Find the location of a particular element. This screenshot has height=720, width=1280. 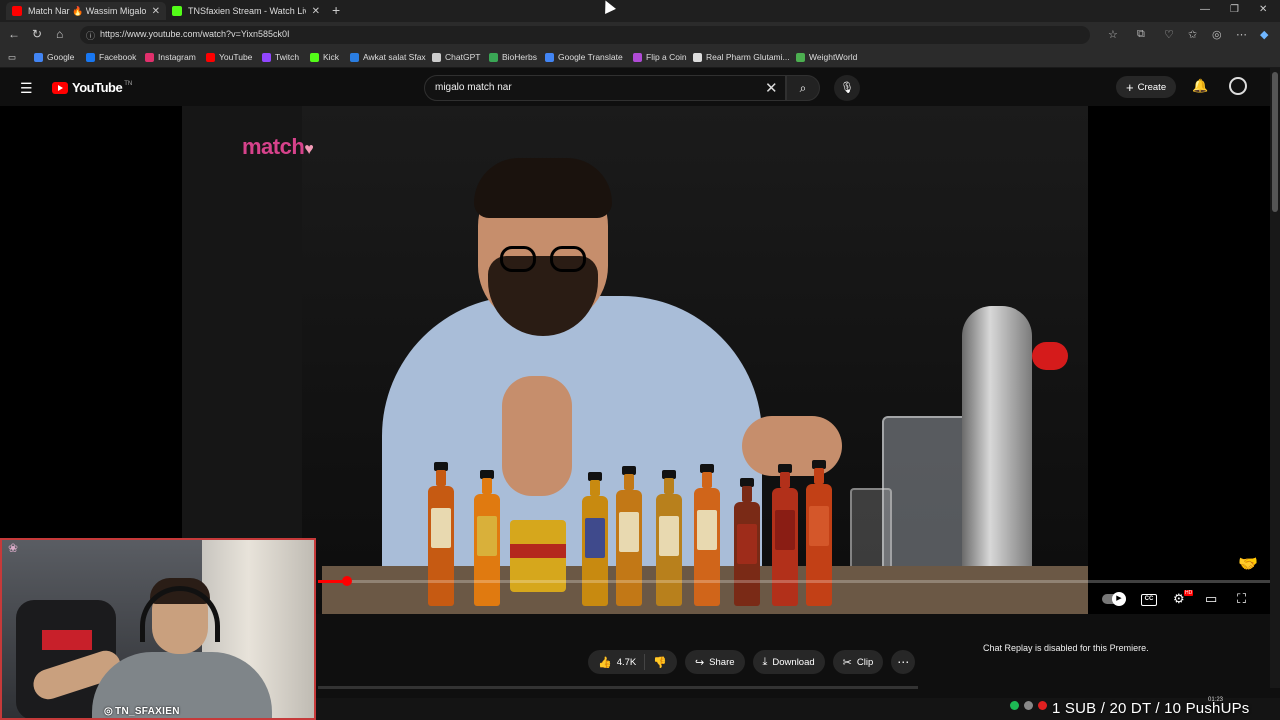

search-button: ⌕ is located at coordinates (803, 88).